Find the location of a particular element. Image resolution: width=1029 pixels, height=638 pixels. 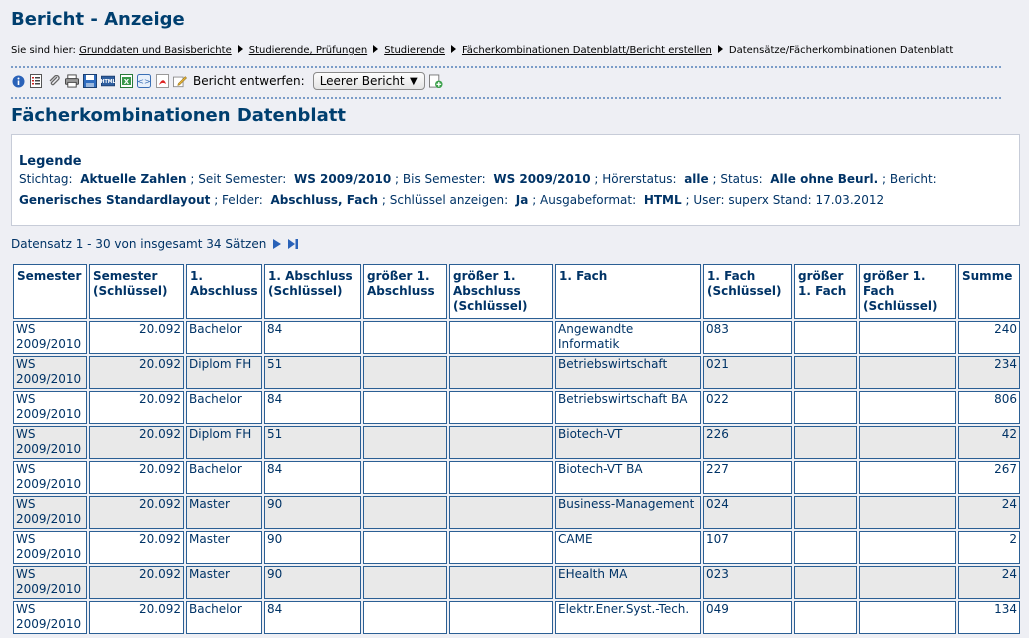

last-page-icon is located at coordinates (293, 244).